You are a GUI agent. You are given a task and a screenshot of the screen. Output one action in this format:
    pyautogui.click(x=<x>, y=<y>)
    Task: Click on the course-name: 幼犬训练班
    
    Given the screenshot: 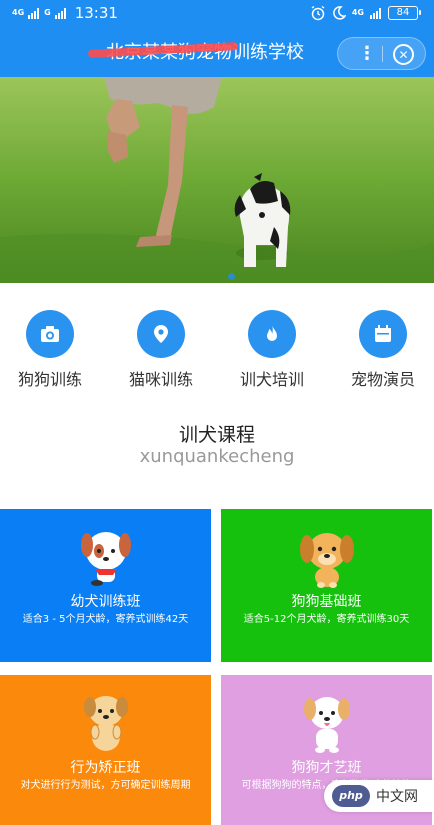 What is the action you would take?
    pyautogui.click(x=105, y=602)
    